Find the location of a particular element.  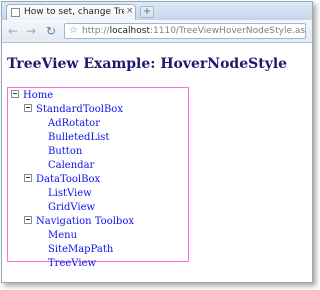

tree-leaf-node: Button is located at coordinates (65, 151).